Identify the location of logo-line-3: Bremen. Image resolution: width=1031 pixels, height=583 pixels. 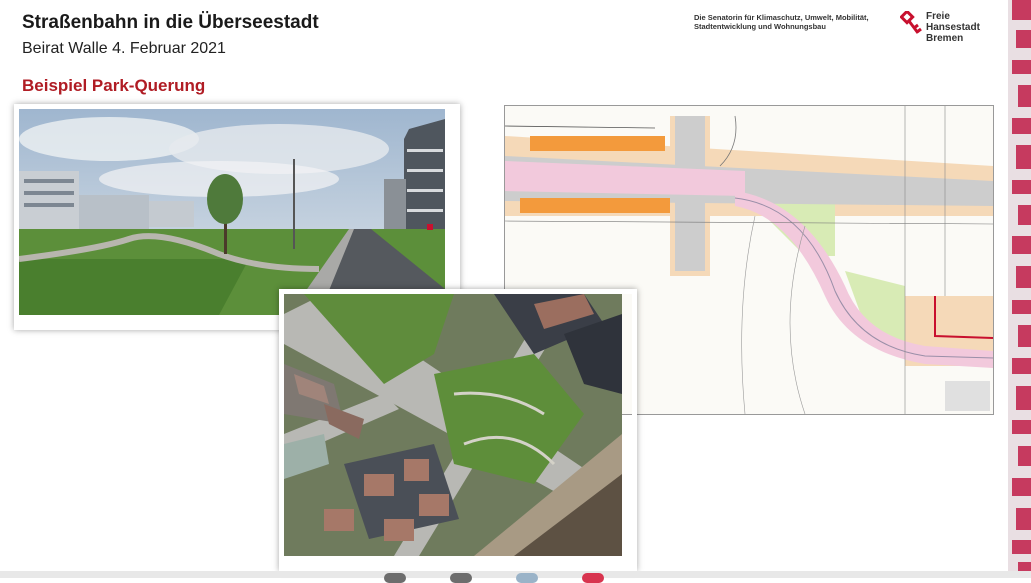
(945, 38).